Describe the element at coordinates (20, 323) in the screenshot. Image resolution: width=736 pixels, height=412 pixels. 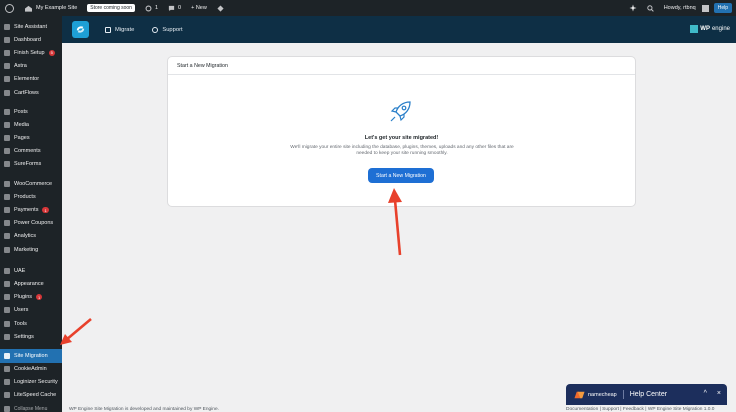
I see `sidebar-item-label: Tools` at that location.